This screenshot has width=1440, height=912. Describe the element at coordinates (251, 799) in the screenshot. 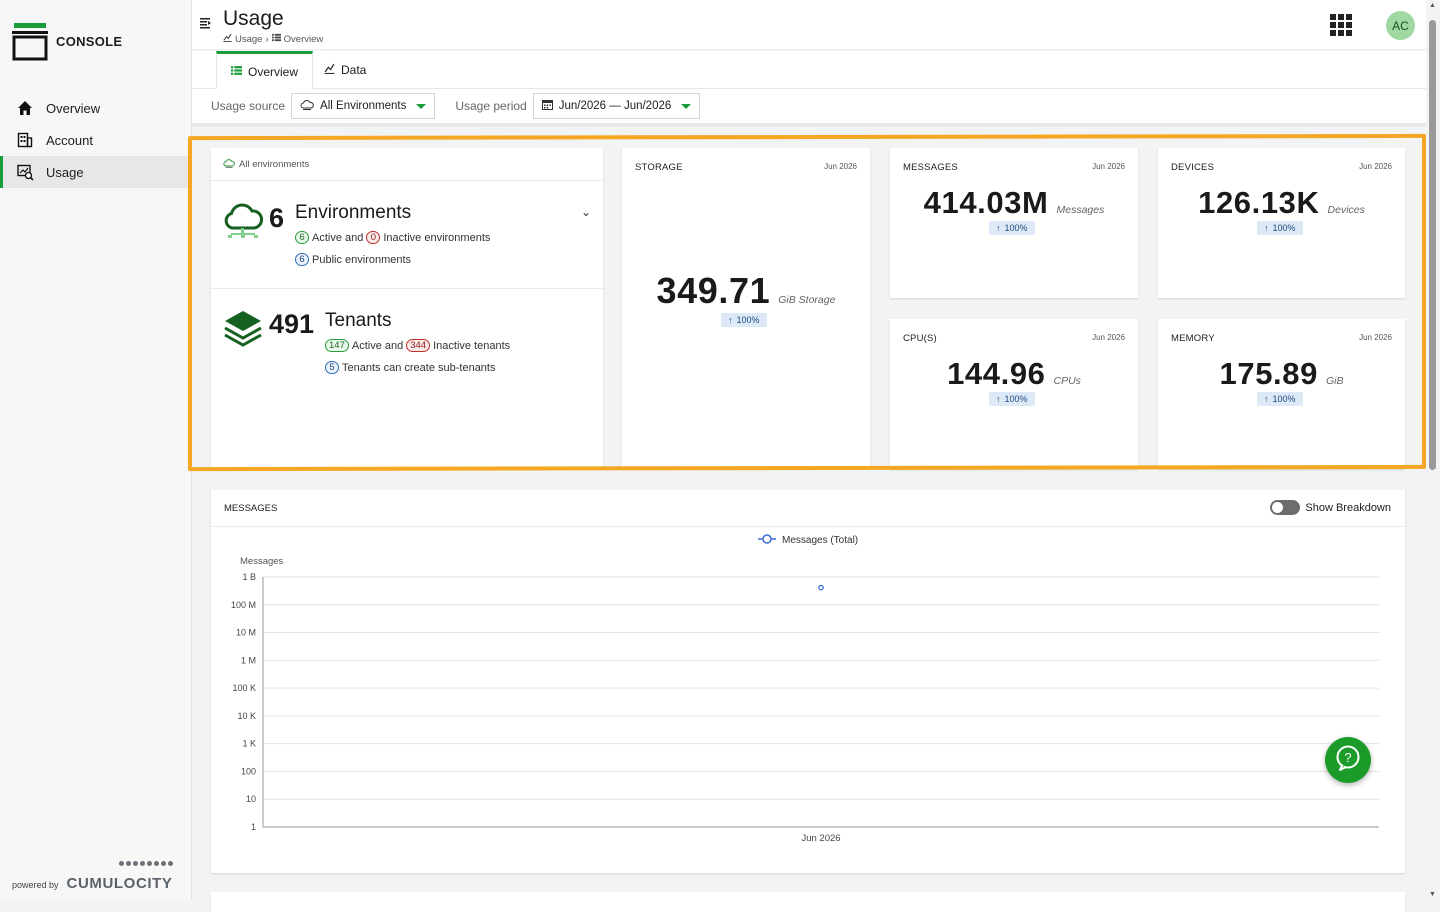

I see `y-tick-label: 10` at that location.